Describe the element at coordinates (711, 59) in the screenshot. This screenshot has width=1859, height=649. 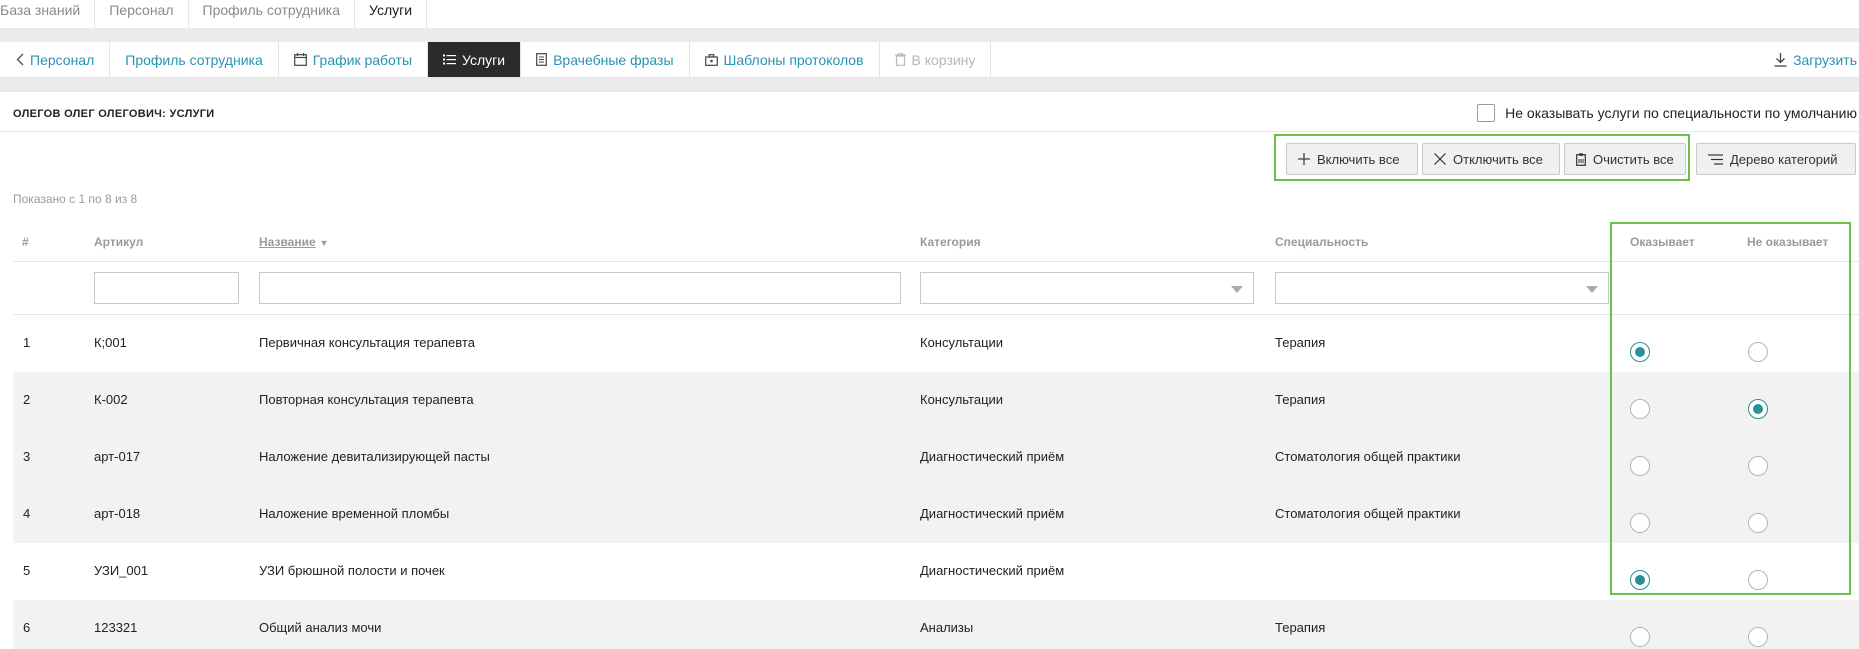
I see `briefcase-icon` at that location.